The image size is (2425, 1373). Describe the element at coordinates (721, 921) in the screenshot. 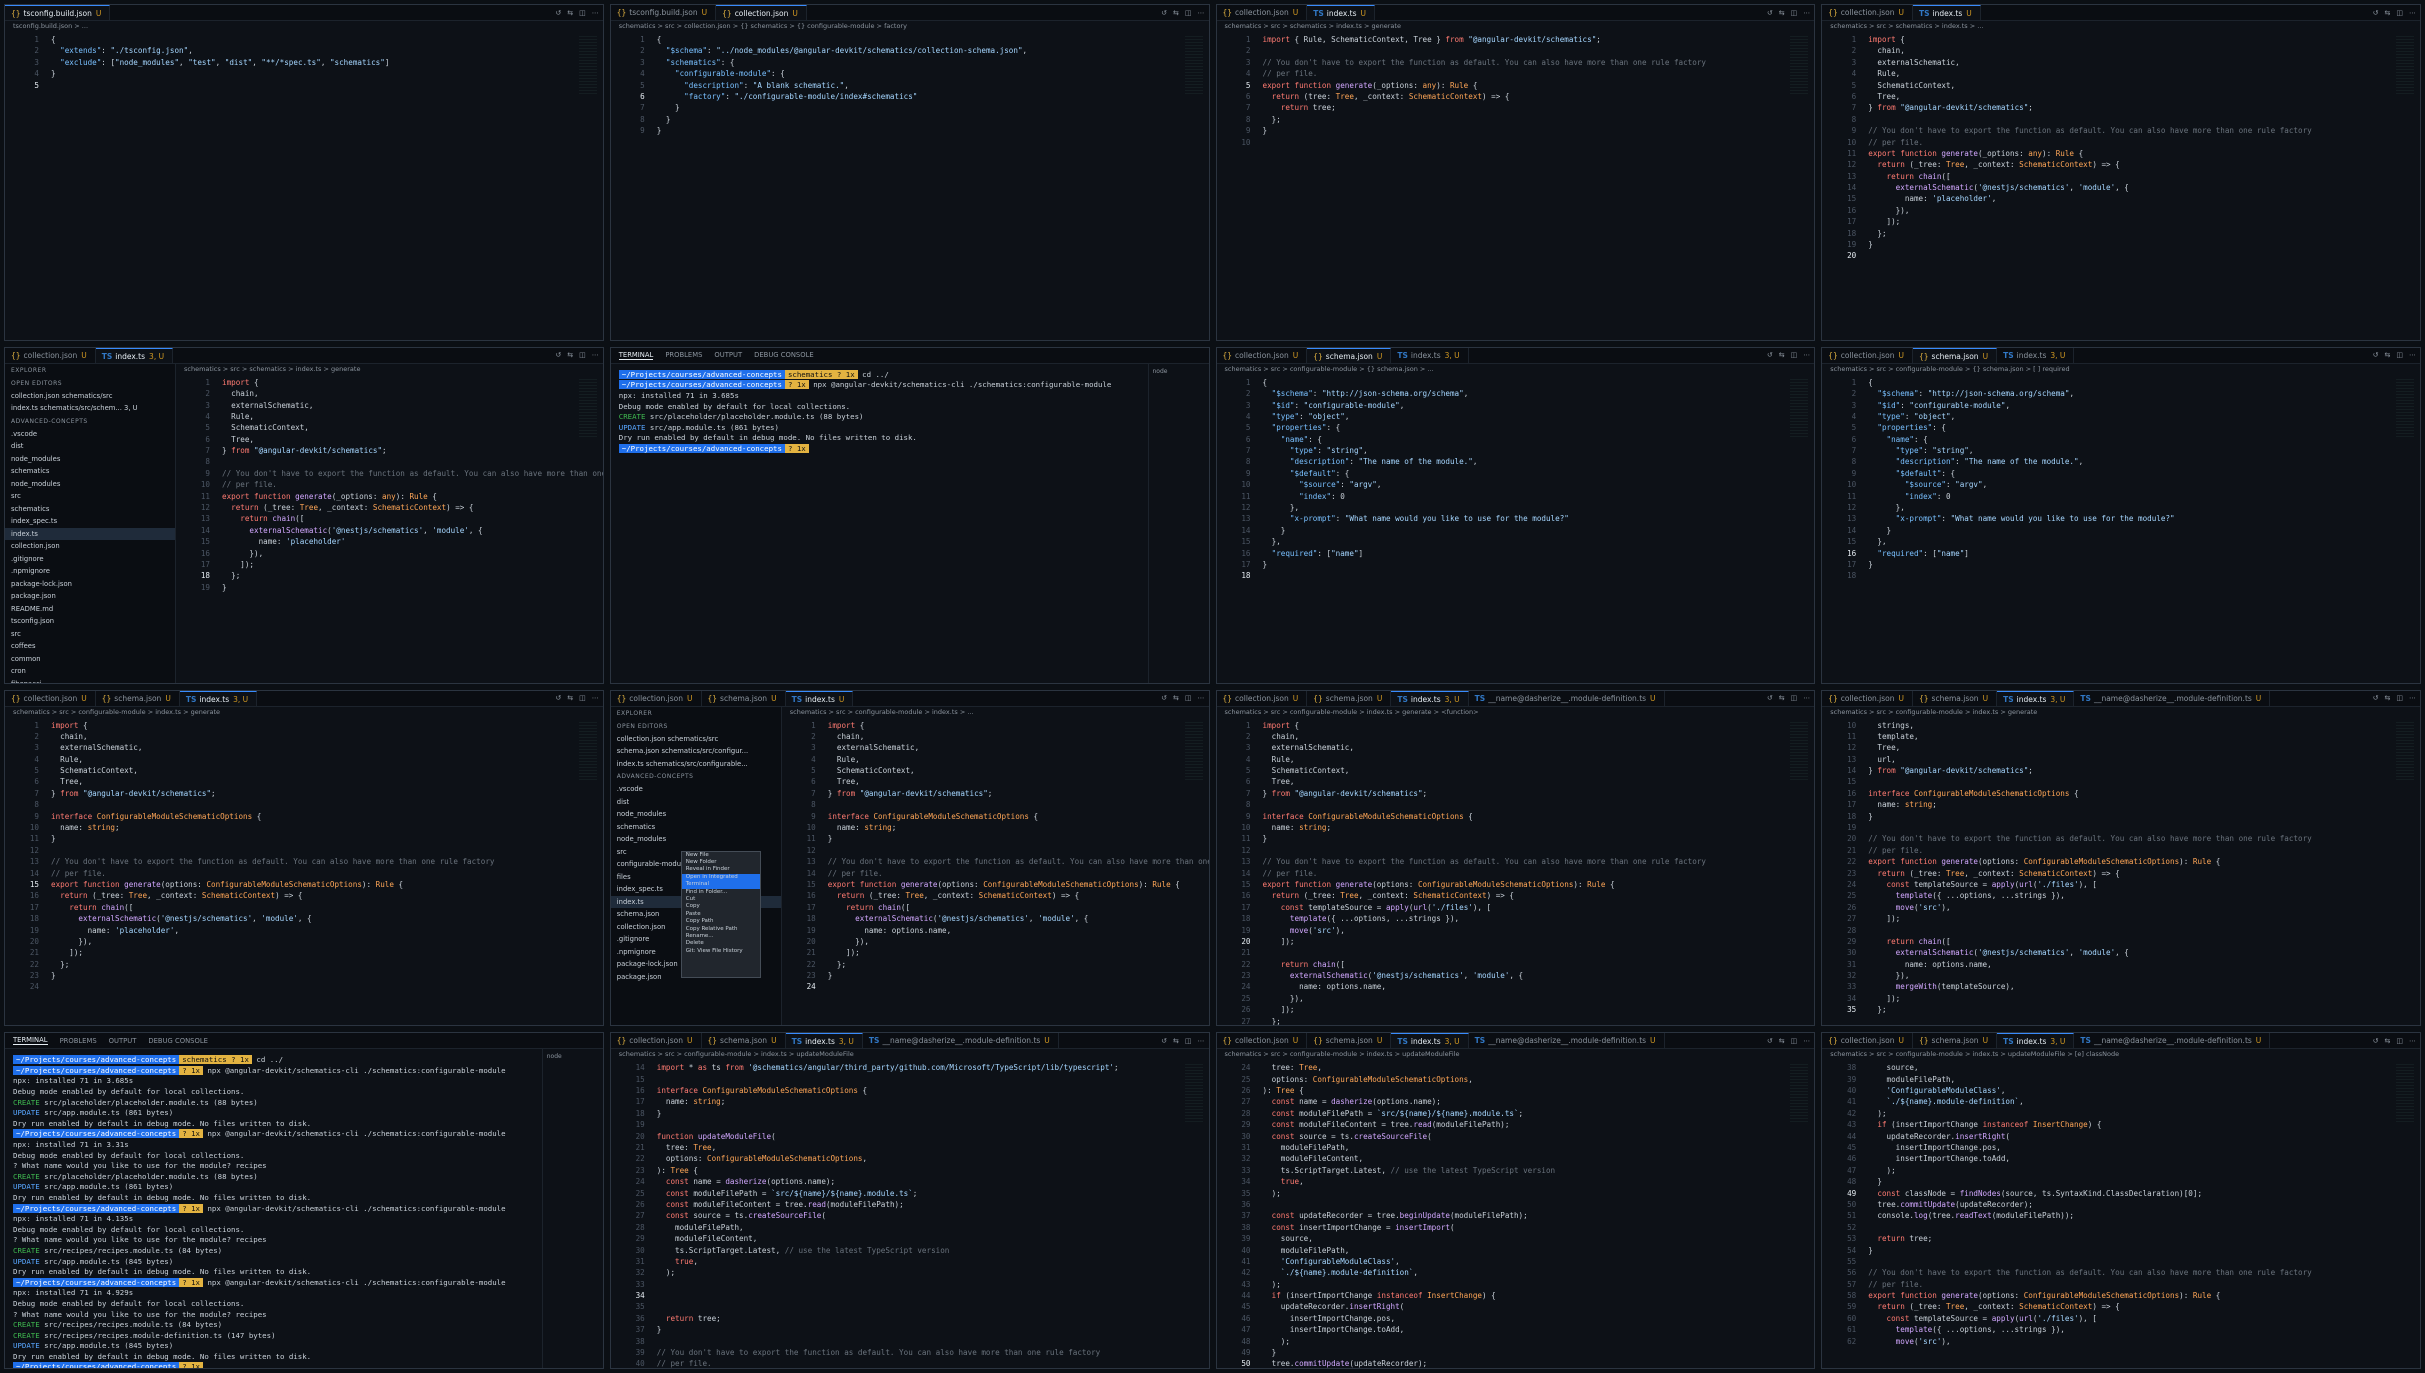

I see `context-menu-item: Copy Path` at that location.